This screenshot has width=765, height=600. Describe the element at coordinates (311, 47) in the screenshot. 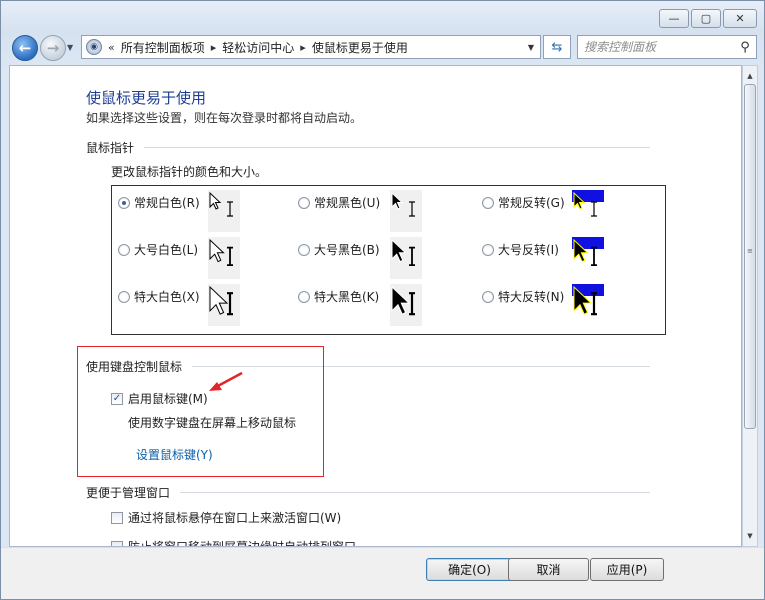

I see `address-bar: ◉ « 所有控制面板项 ▸ 轻松访问中心 ▸ 使鼠标更易于使用 ▼` at that location.